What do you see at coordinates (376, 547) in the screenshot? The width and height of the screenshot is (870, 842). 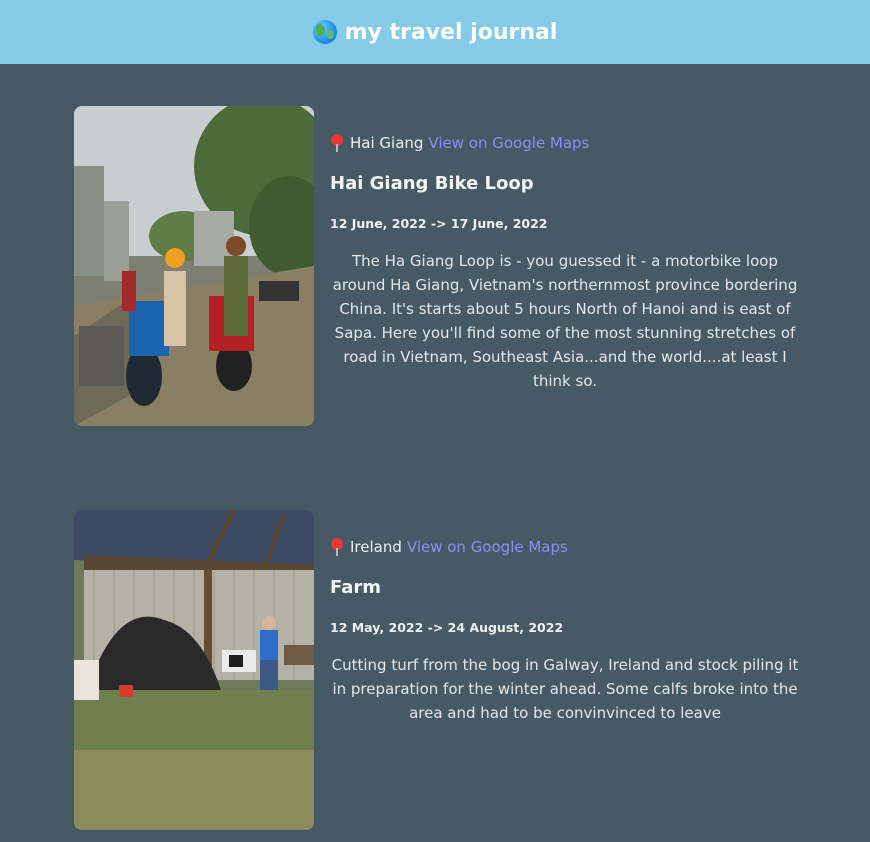 I see `location-name: Ireland` at bounding box center [376, 547].